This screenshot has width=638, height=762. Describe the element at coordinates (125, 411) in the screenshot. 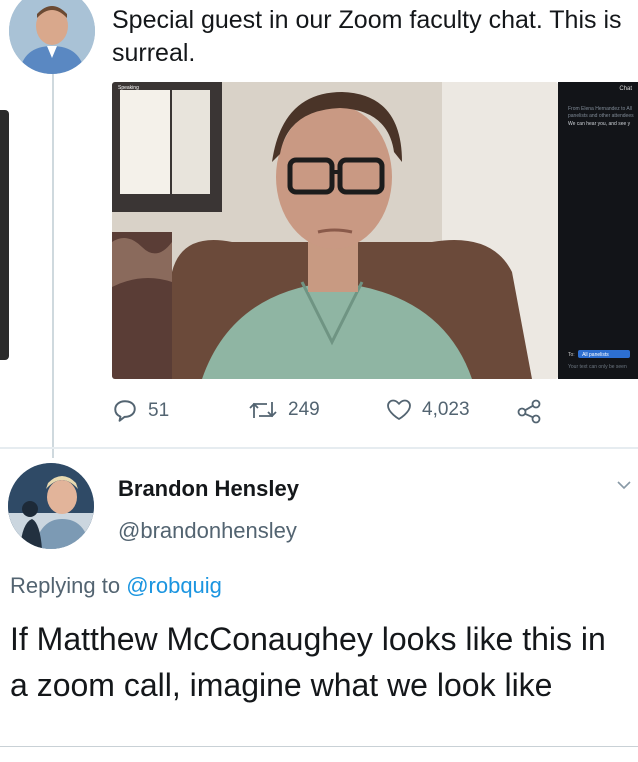

I see `reply-icon` at that location.